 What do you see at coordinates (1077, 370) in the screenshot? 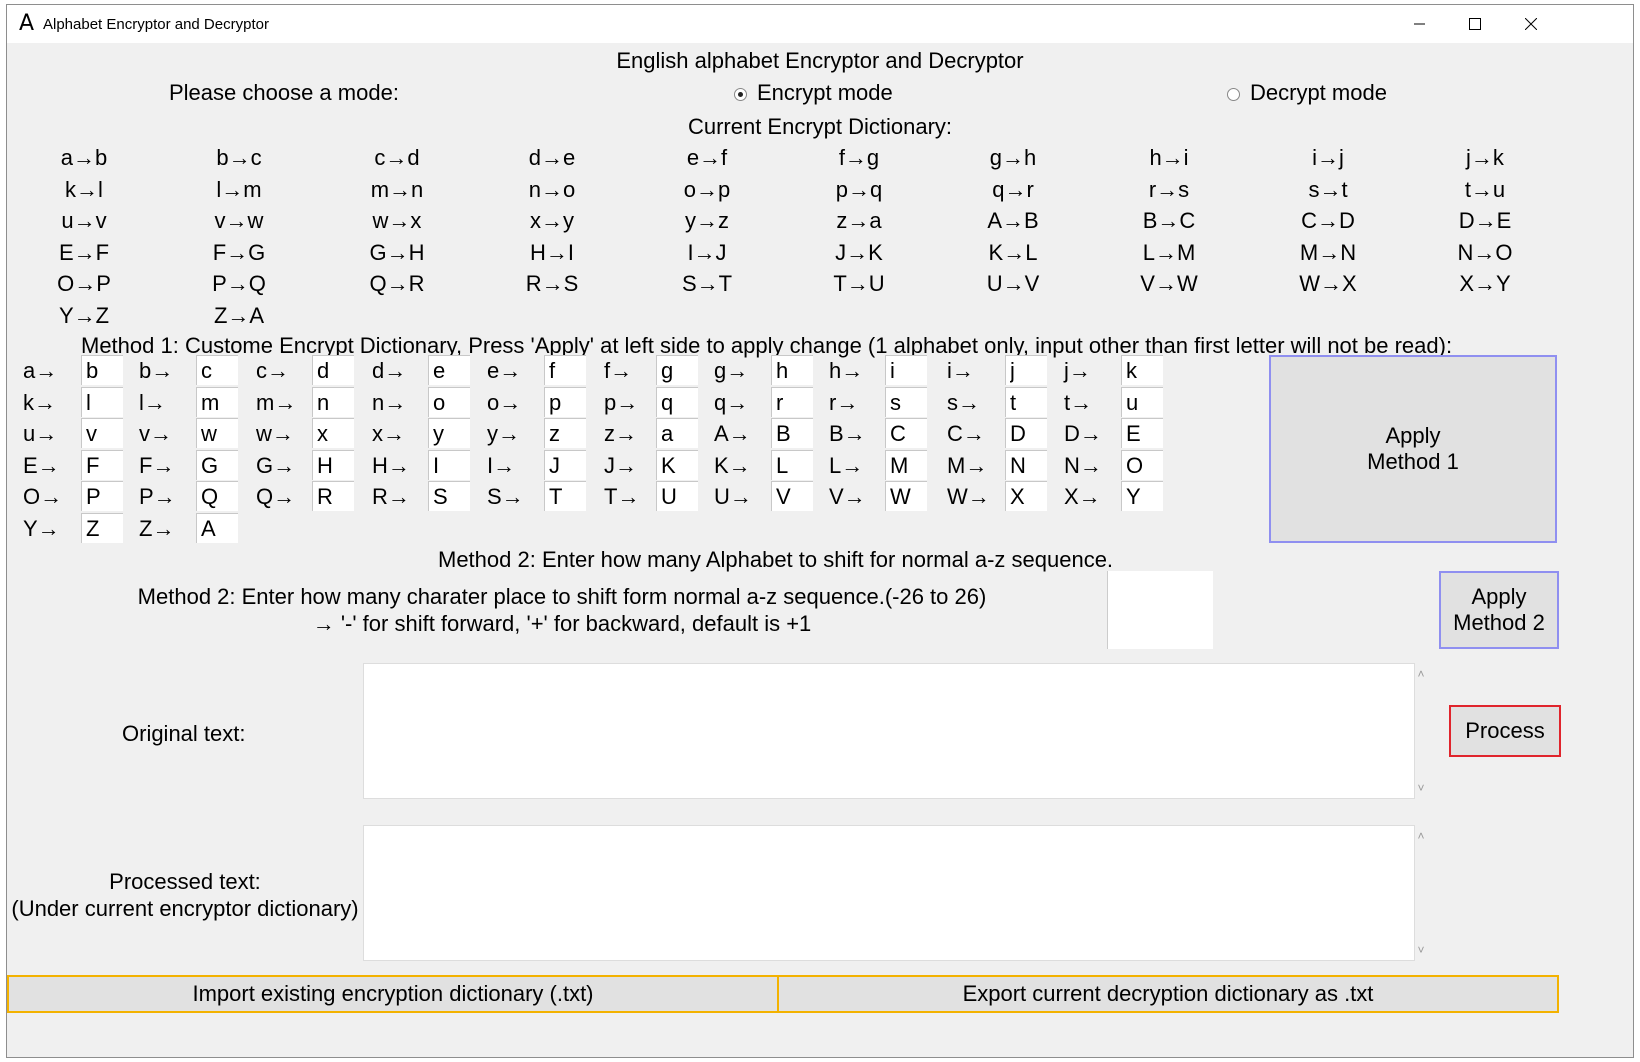
I see `method1-mapping-label: j→` at bounding box center [1077, 370].